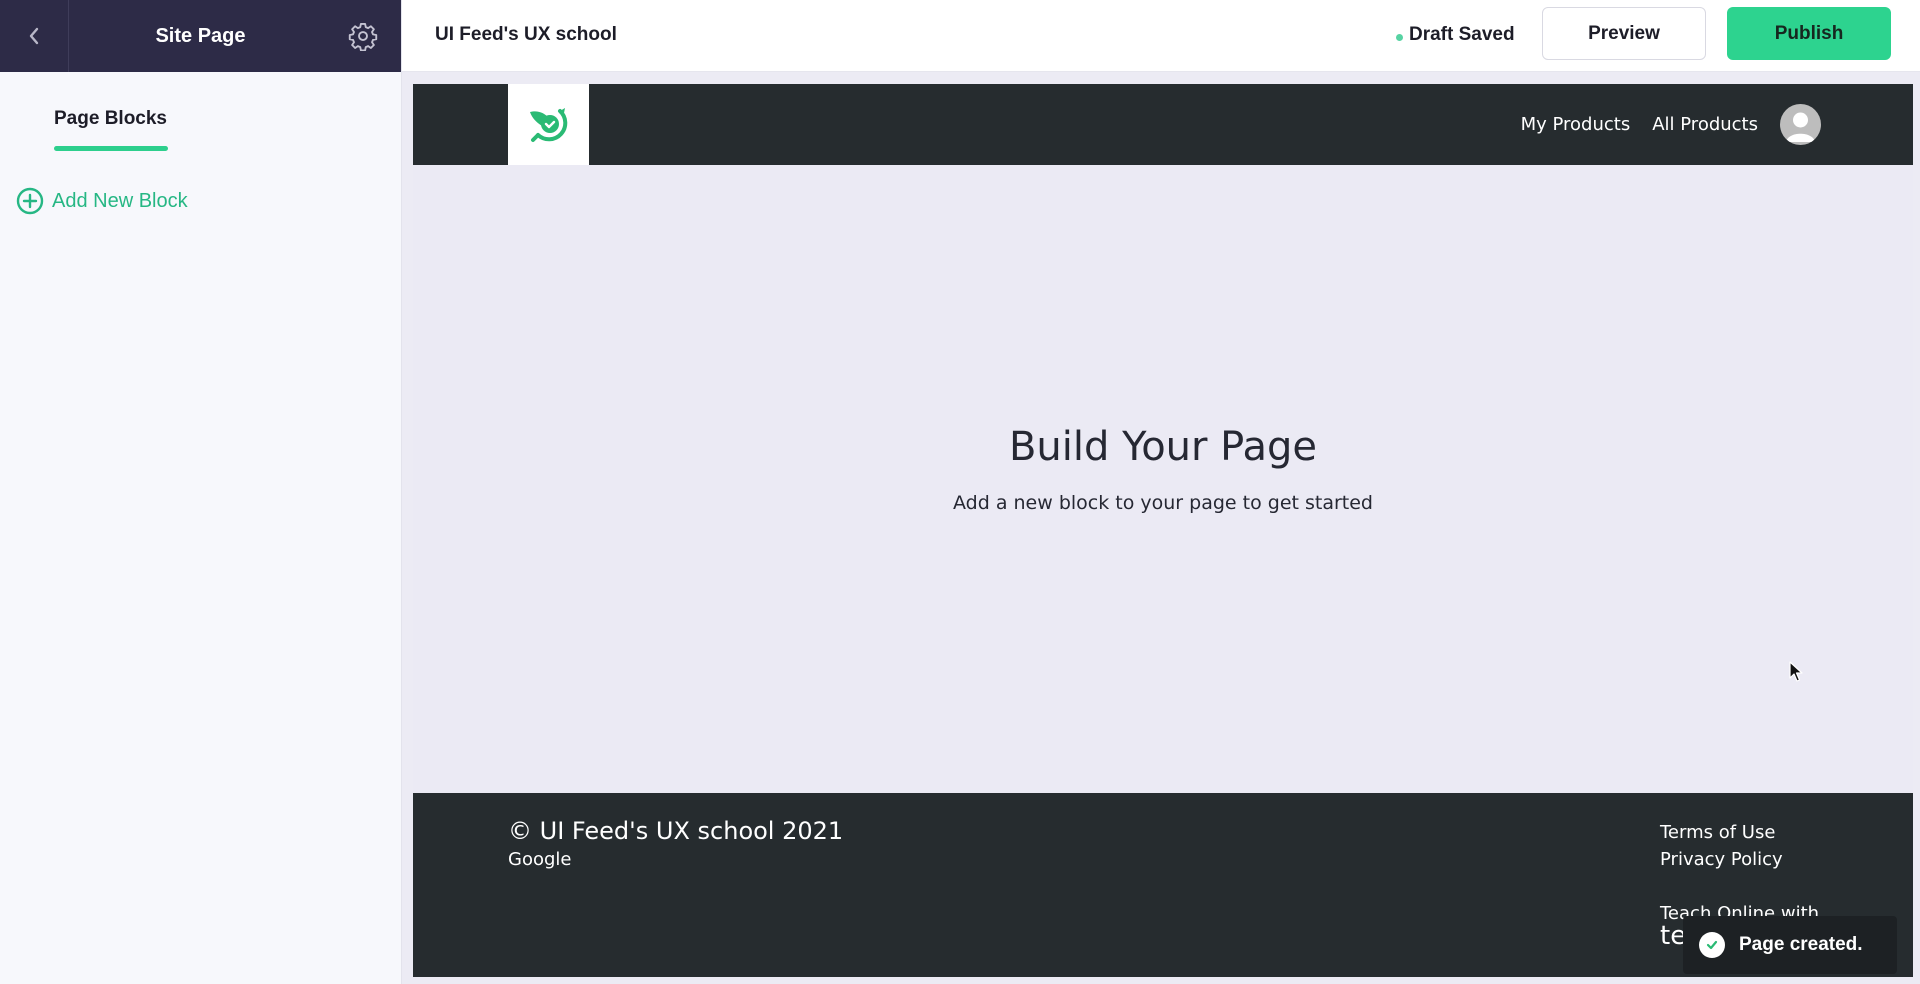 The width and height of the screenshot is (1920, 984). I want to click on gear-icon, so click(363, 36).